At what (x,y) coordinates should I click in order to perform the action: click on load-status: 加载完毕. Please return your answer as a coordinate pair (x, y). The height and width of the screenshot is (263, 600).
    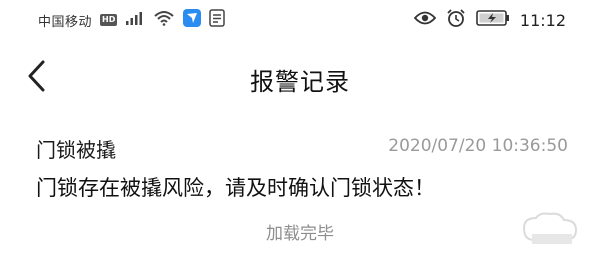
    Looking at the image, I should click on (300, 234).